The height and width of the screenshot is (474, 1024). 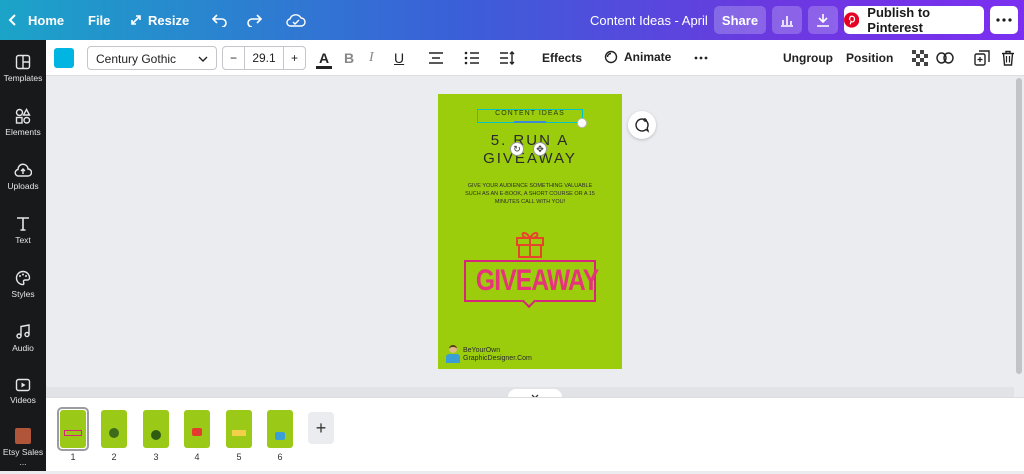 What do you see at coordinates (23, 170) in the screenshot?
I see `uploads-icon` at bounding box center [23, 170].